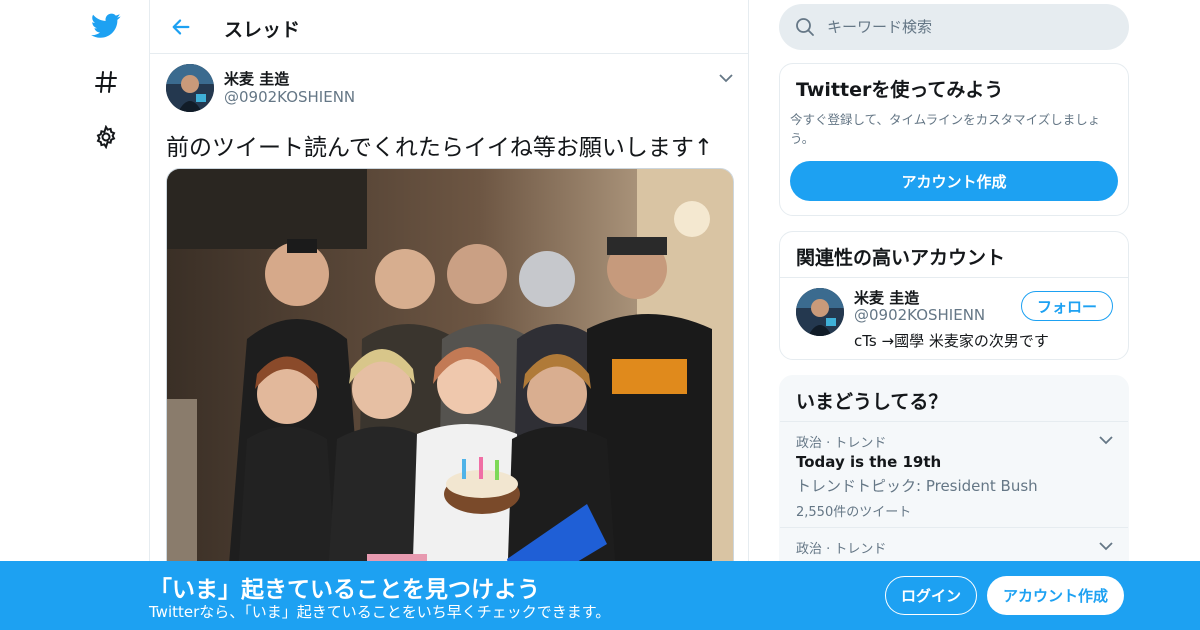 The width and height of the screenshot is (1200, 630). What do you see at coordinates (106, 26) in the screenshot?
I see `twitter-logo-icon` at bounding box center [106, 26].